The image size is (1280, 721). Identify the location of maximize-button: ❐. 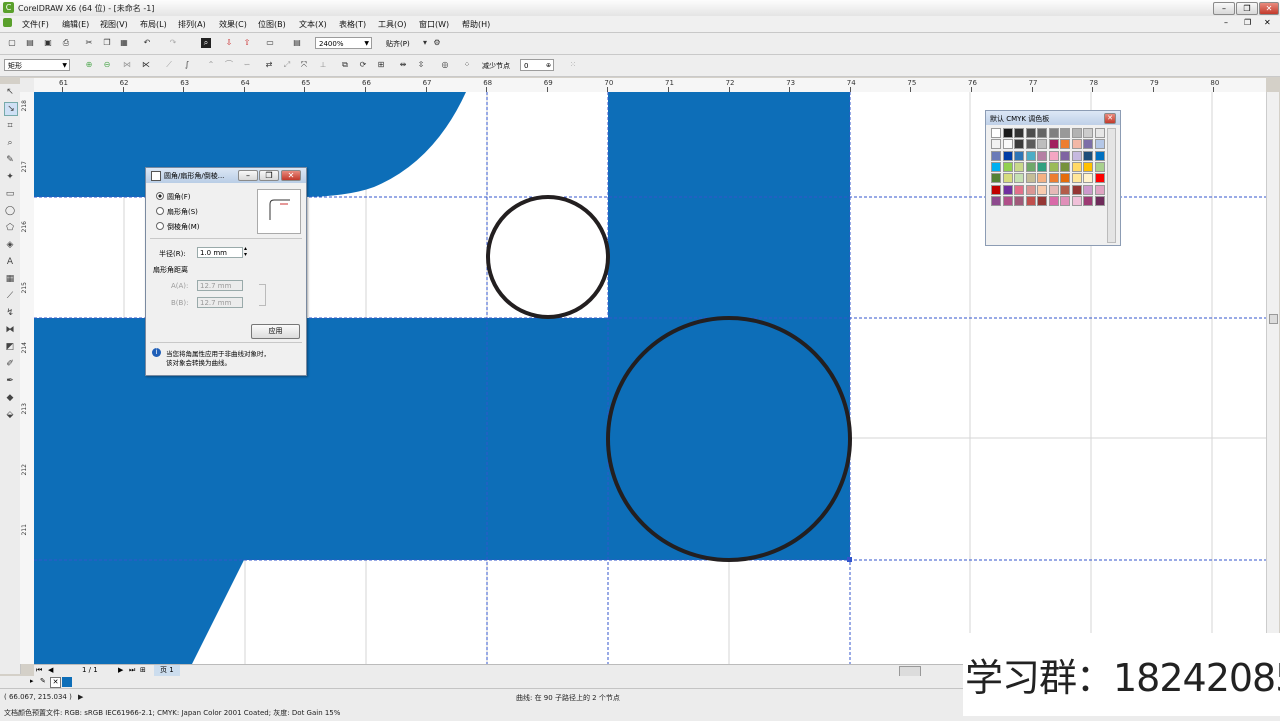
(1247, 8).